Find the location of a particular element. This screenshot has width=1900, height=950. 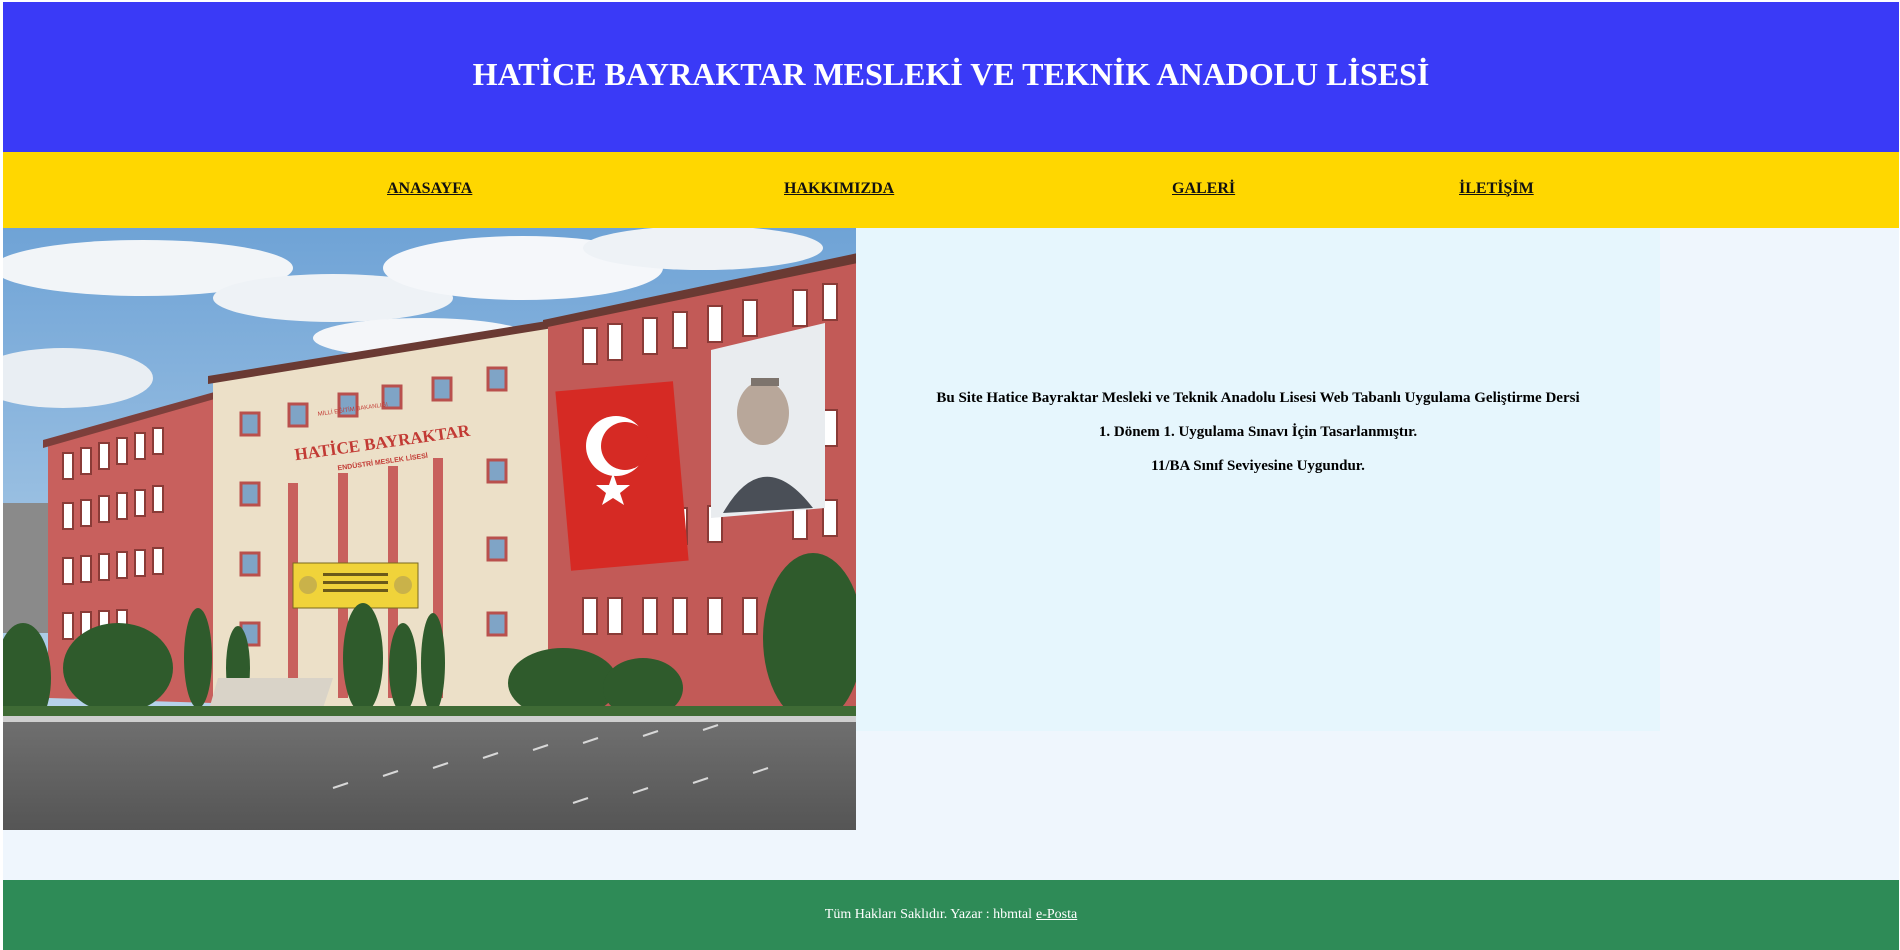

nav-link-iletisim: İLETİŞİM is located at coordinates (1496, 189).